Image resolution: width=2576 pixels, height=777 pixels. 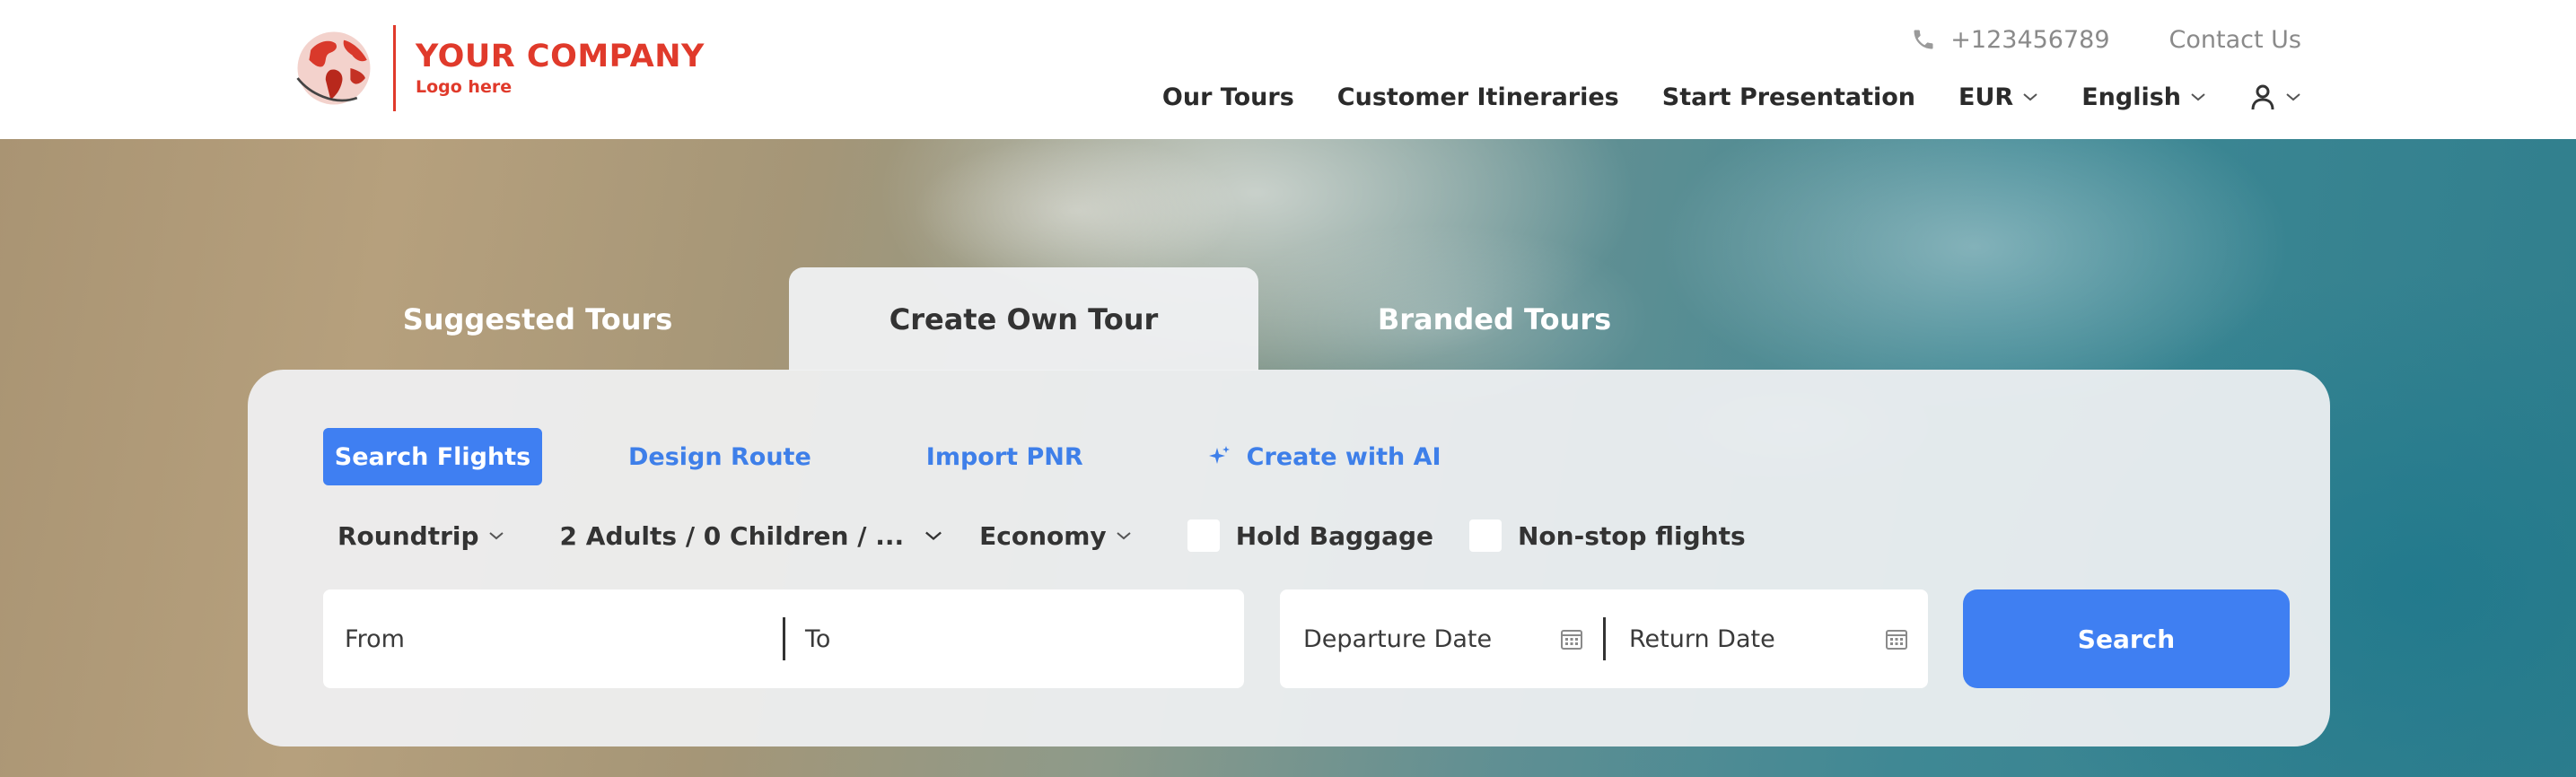 What do you see at coordinates (2030, 39) in the screenshot?
I see `phone-number: +123456789` at bounding box center [2030, 39].